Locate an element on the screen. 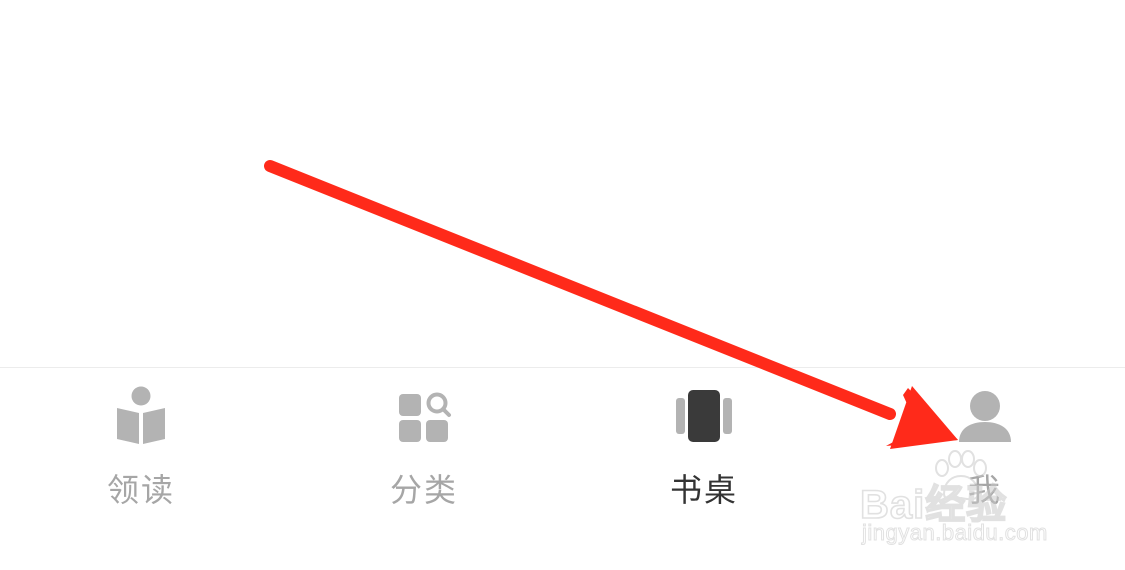 This screenshot has height=570, width=1125. reading-person-icon is located at coordinates (141, 415).